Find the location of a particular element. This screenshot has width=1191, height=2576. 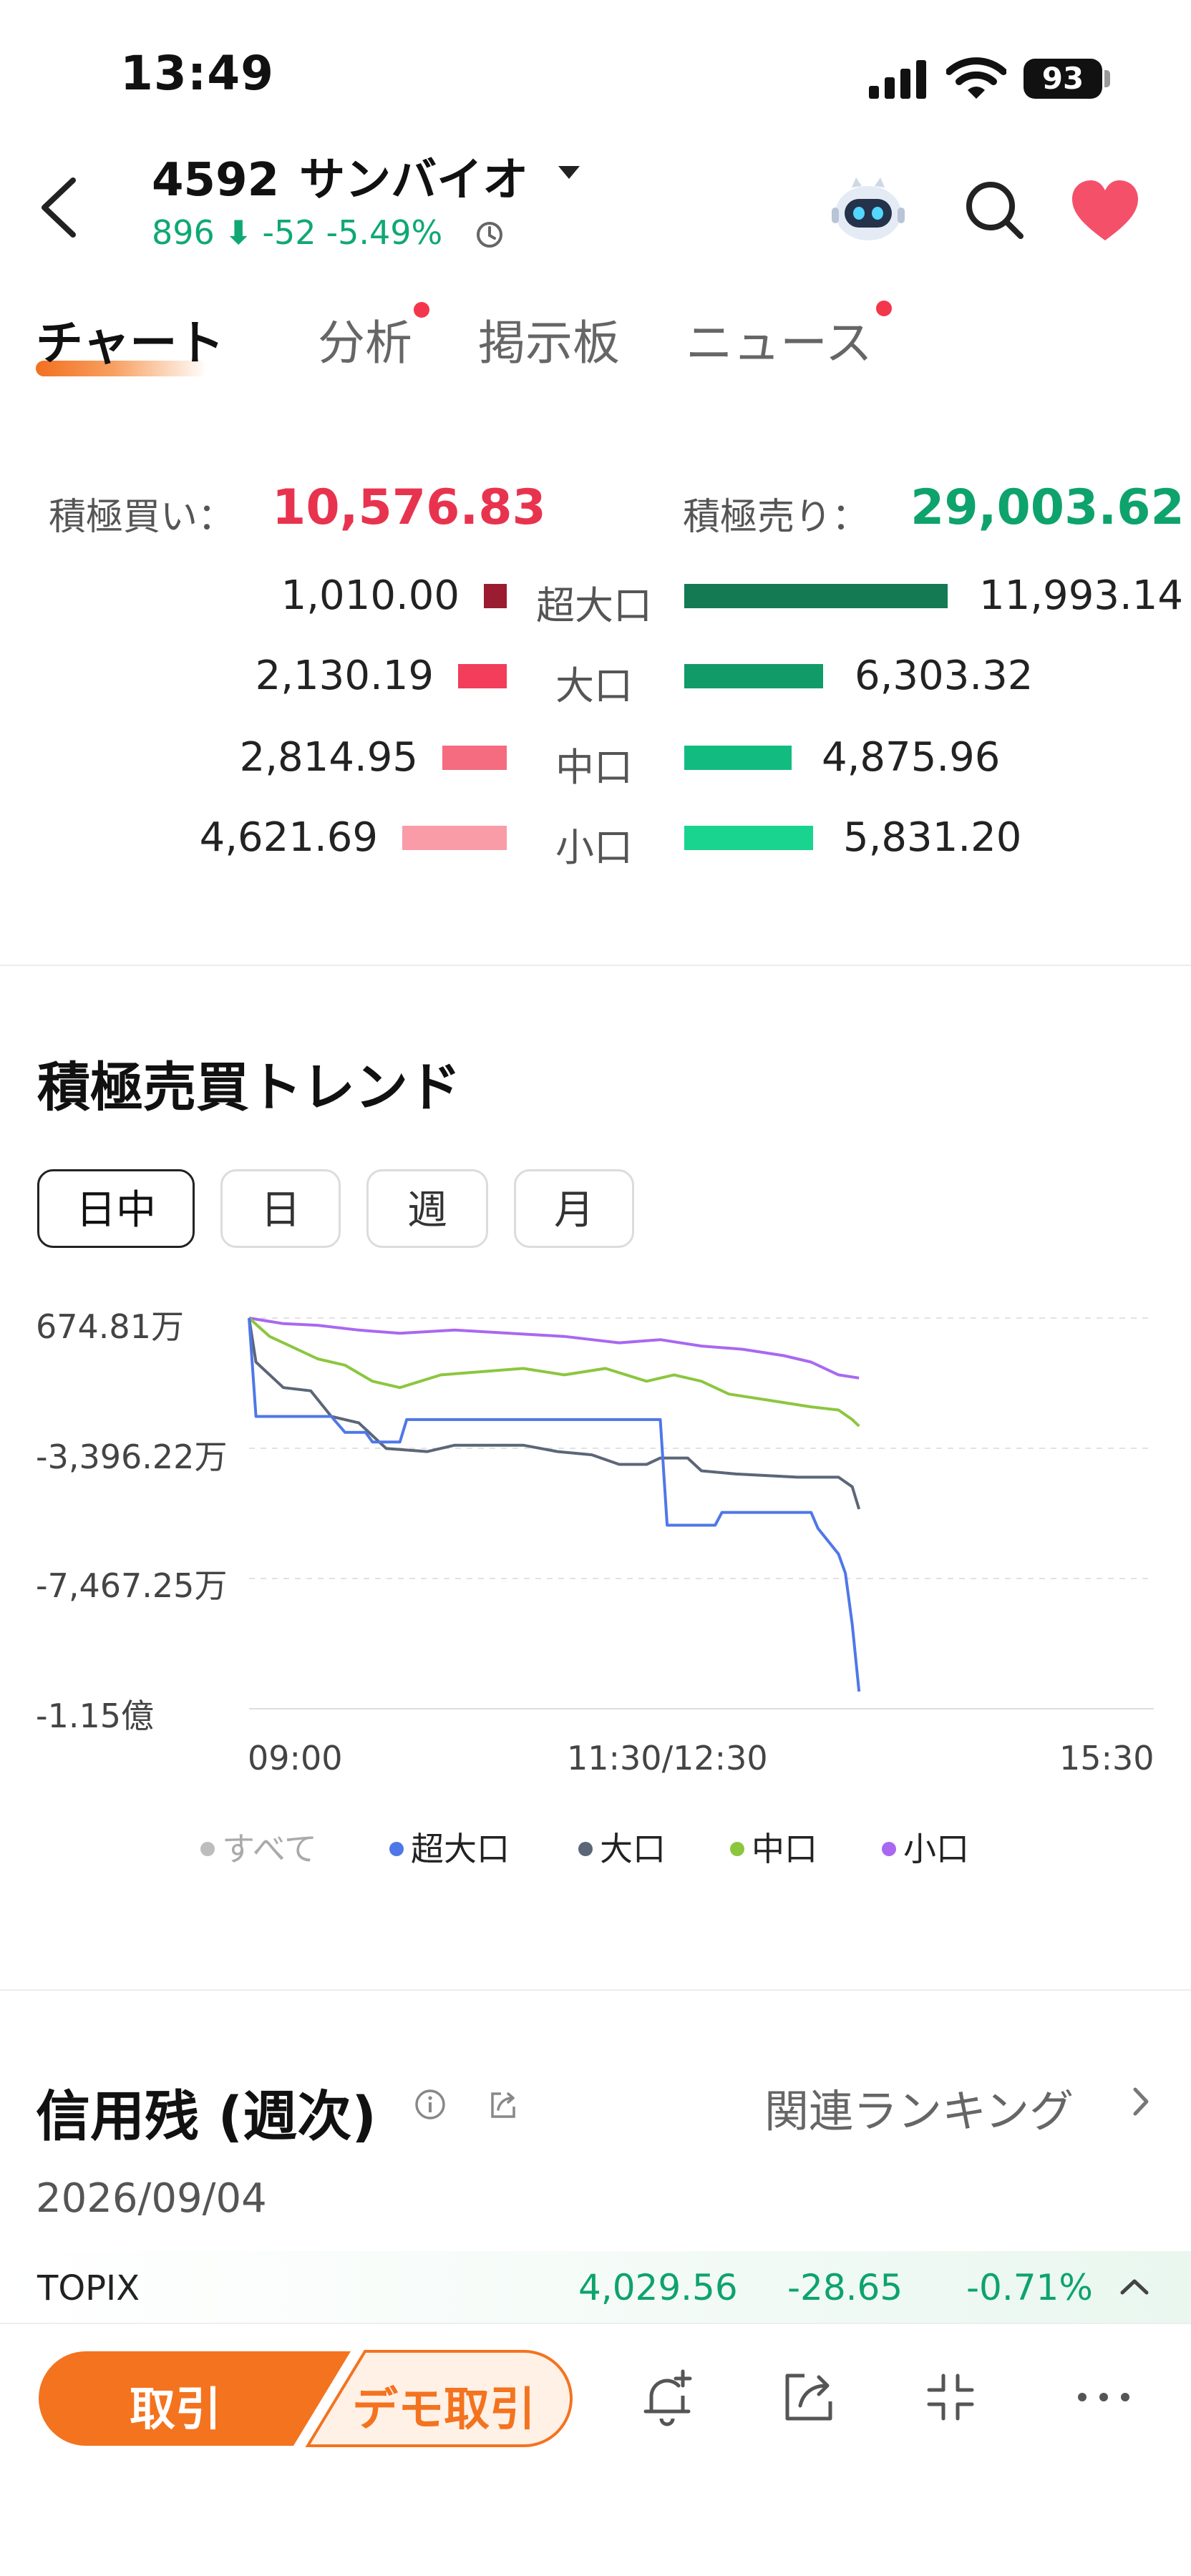

x-tick-label: 11:30/12:30 is located at coordinates (667, 1758).